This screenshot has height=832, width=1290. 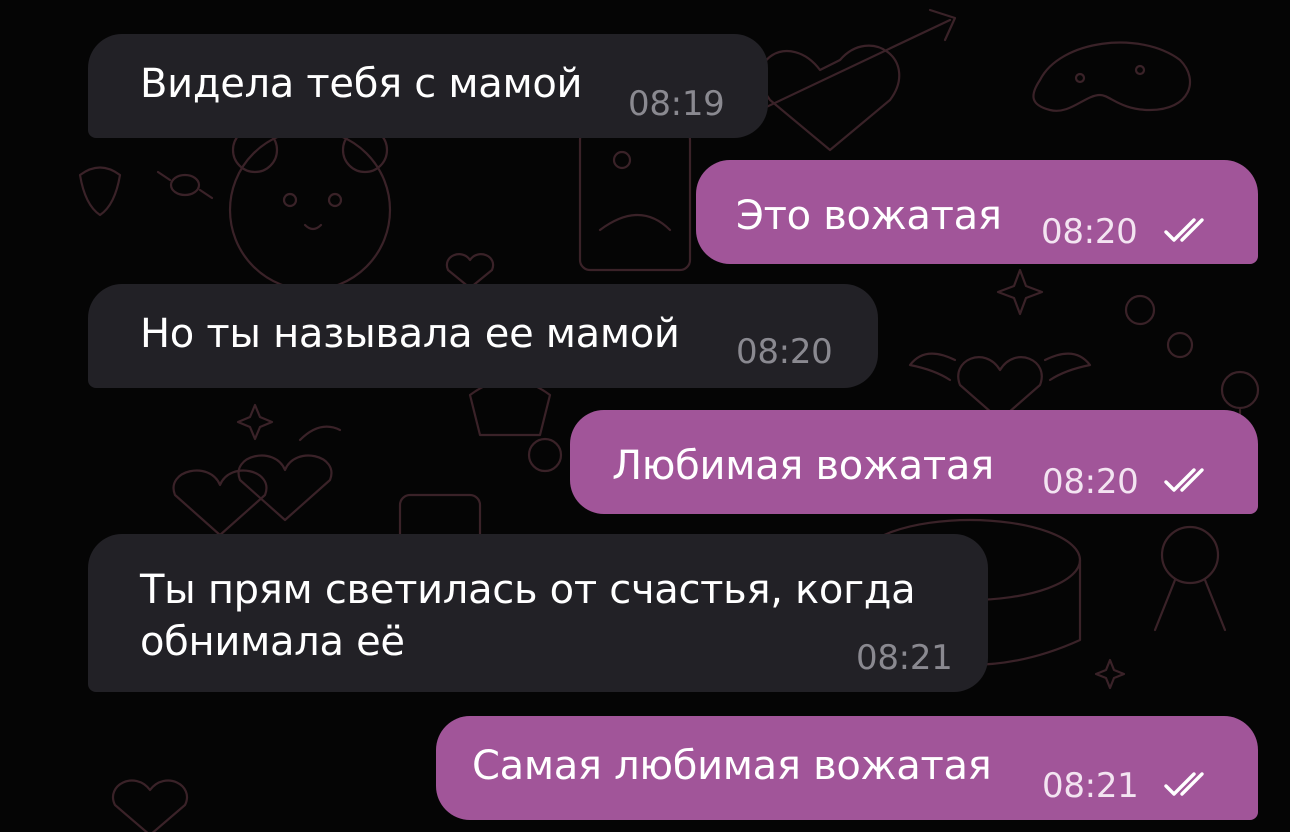 I want to click on message-text: Самая любимая вожатая, so click(x=732, y=766).